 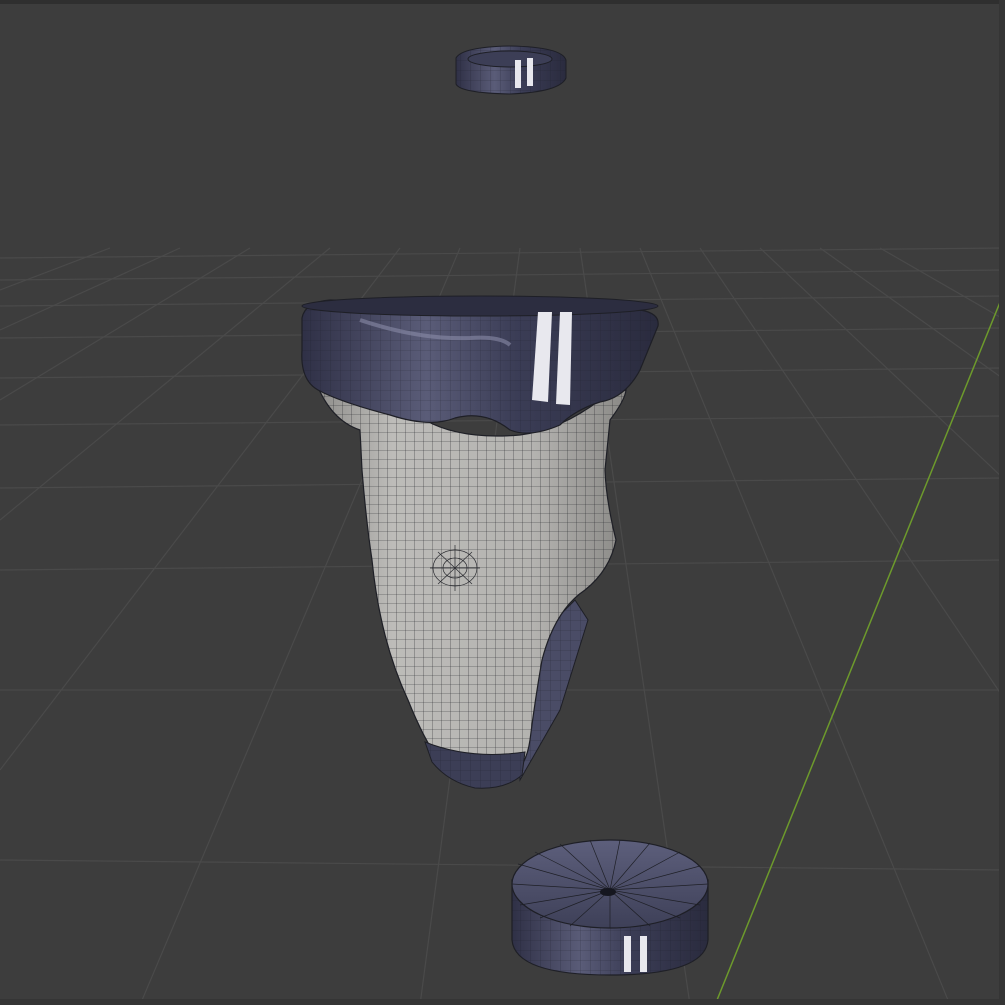 I want to click on viewport-right-border, so click(x=1002, y=502).